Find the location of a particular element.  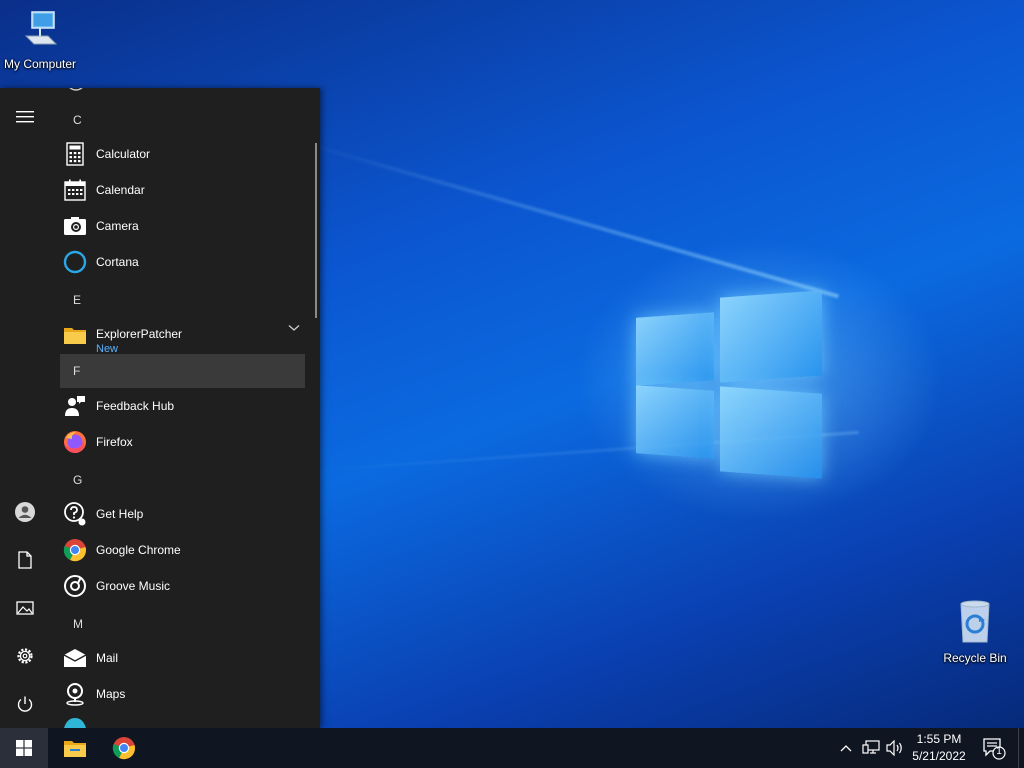

get-help-icon is located at coordinates (75, 514).